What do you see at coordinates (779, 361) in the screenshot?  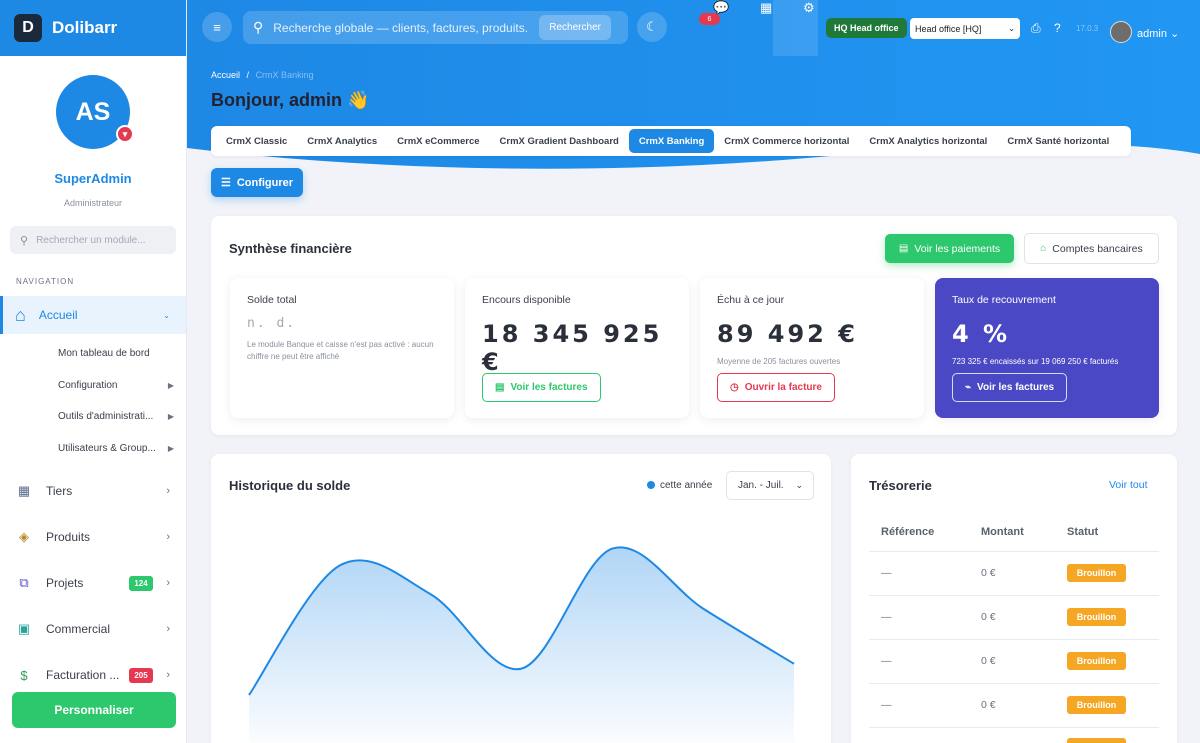 I see `stat-subtext: Moyenne de 205 factures ouvertes` at bounding box center [779, 361].